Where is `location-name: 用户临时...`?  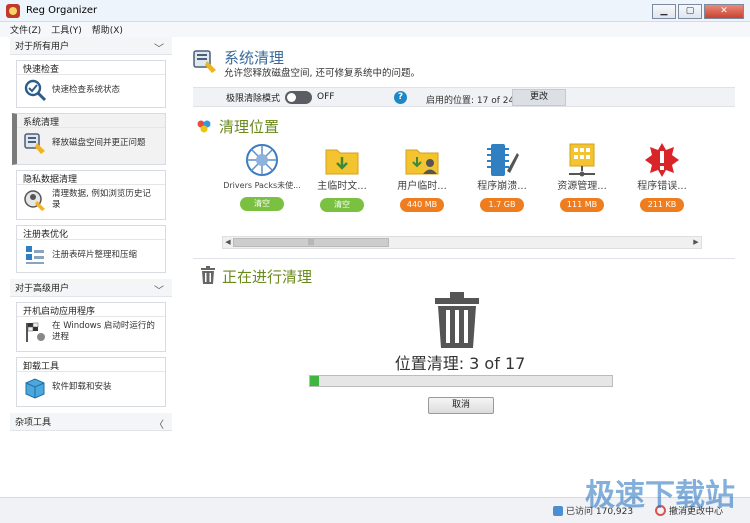 location-name: 用户临时... is located at coordinates (422, 186).